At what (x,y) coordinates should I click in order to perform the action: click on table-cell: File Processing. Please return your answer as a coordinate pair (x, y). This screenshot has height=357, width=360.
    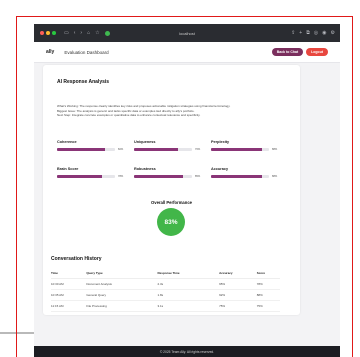
    Looking at the image, I should click on (122, 306).